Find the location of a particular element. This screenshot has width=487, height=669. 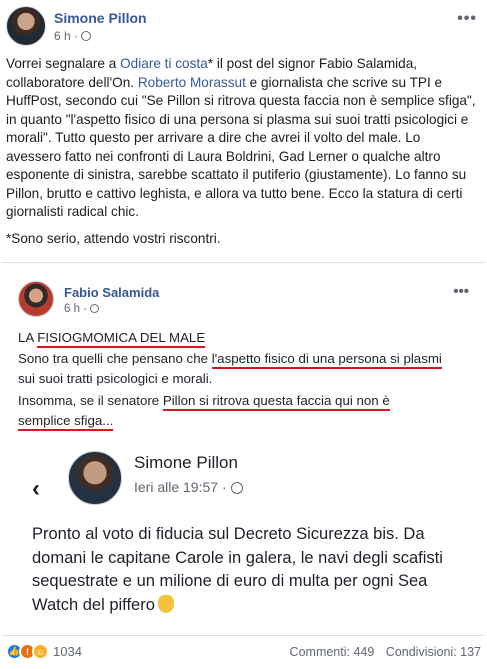

engagement-stats: Commenti: 449 Condivisioni: 137 is located at coordinates (385, 652).